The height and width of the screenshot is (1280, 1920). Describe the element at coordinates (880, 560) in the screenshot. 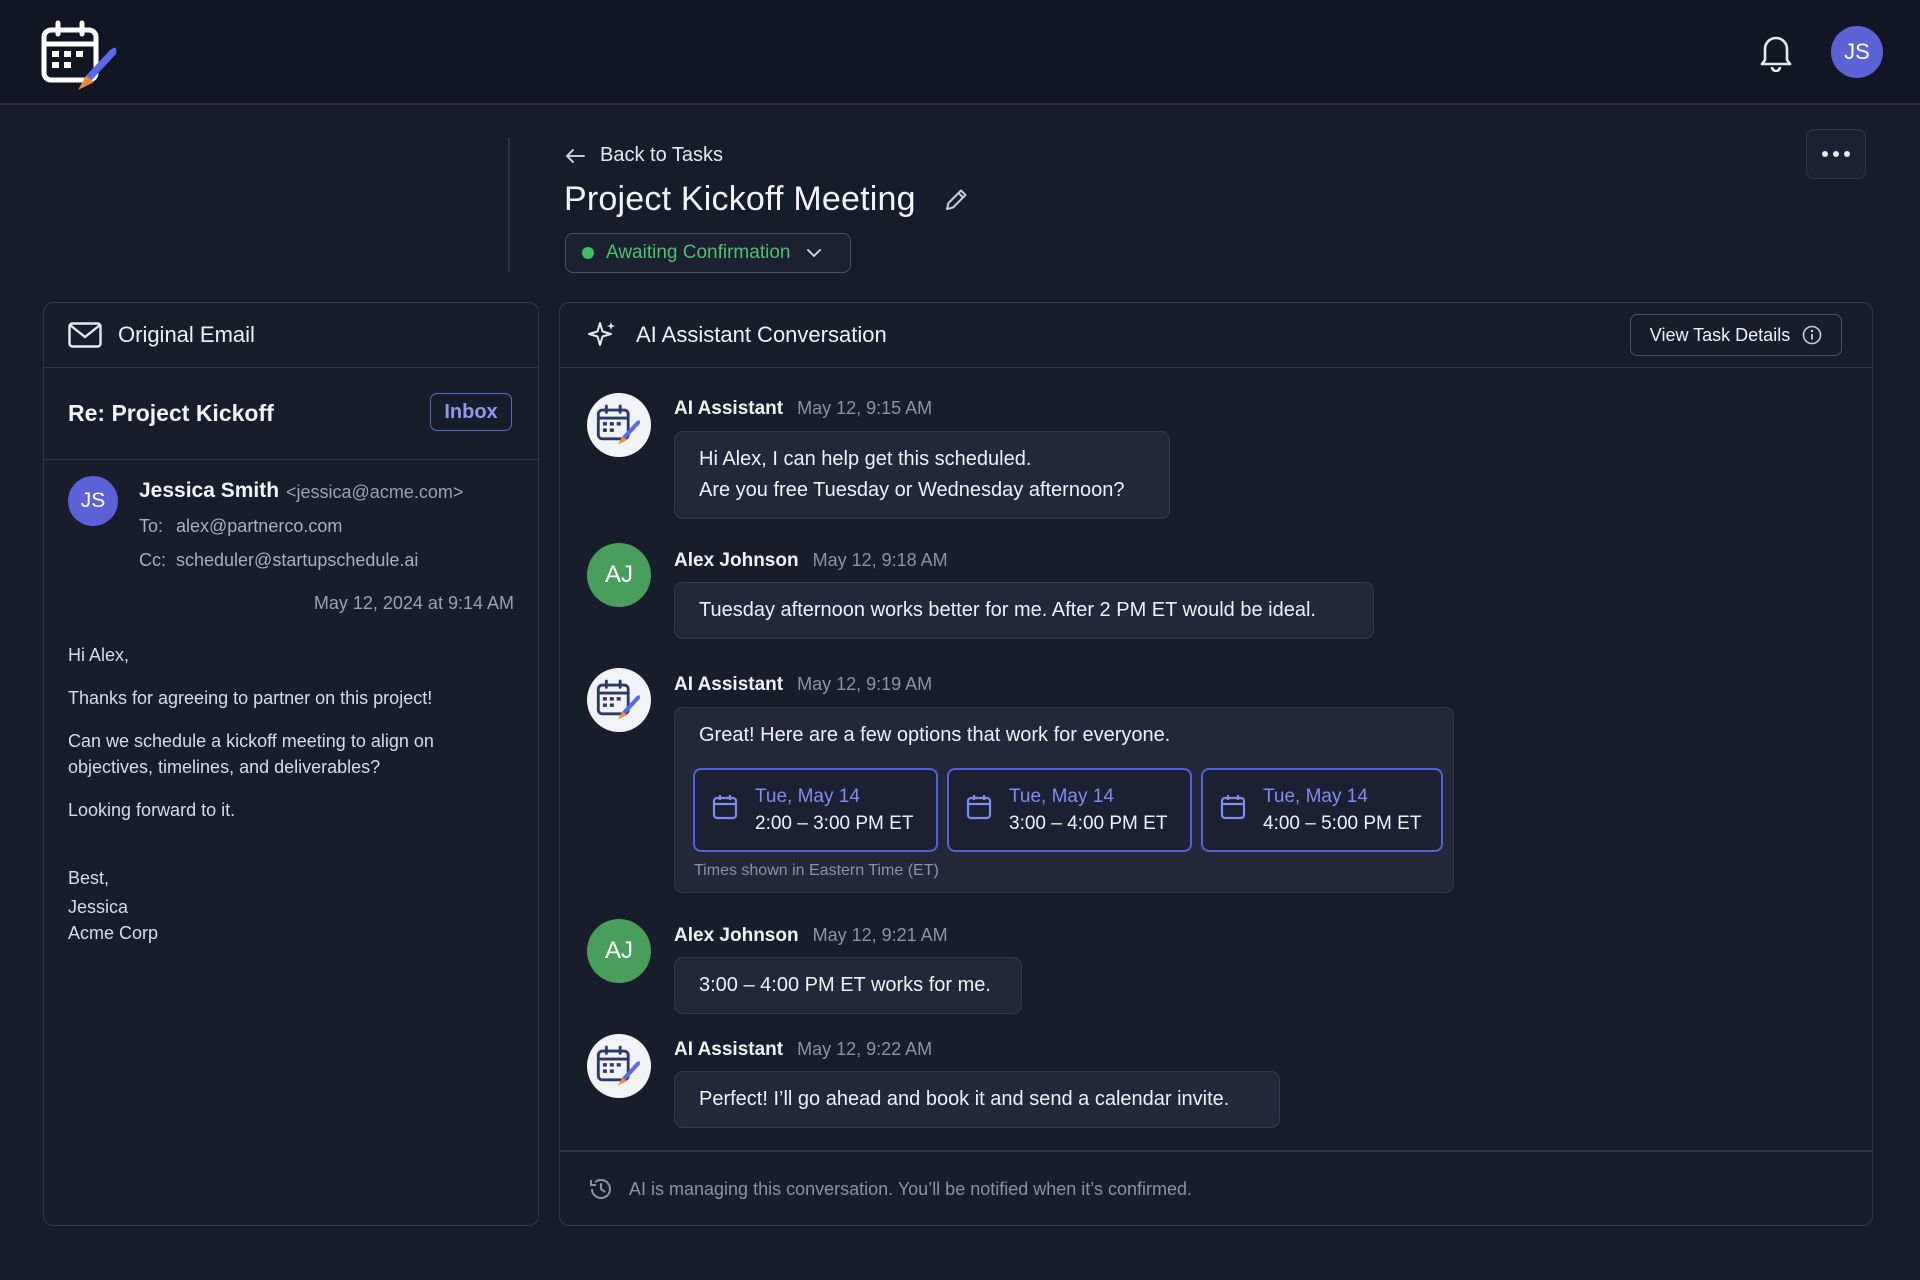

I see `message-time: May 12, 9:18 AM` at that location.